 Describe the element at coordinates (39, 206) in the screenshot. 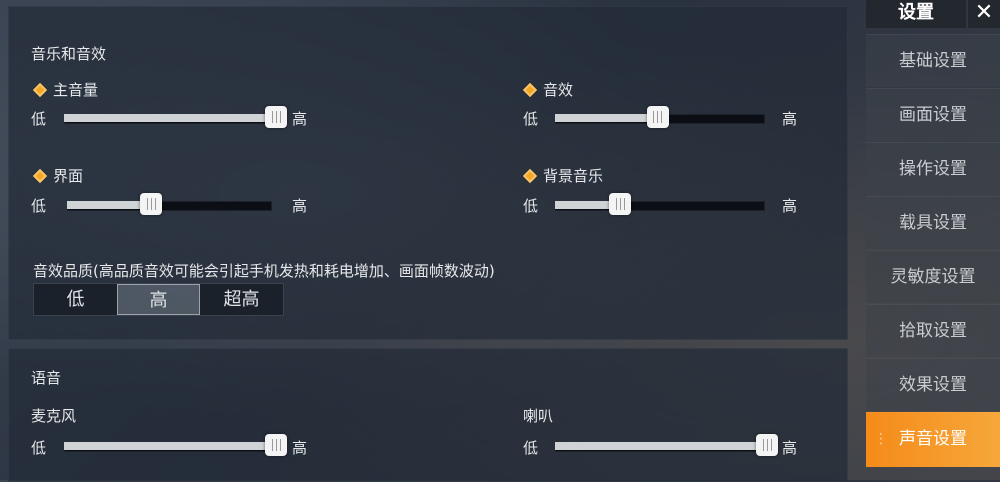

I see `ui-low-label: 低` at that location.